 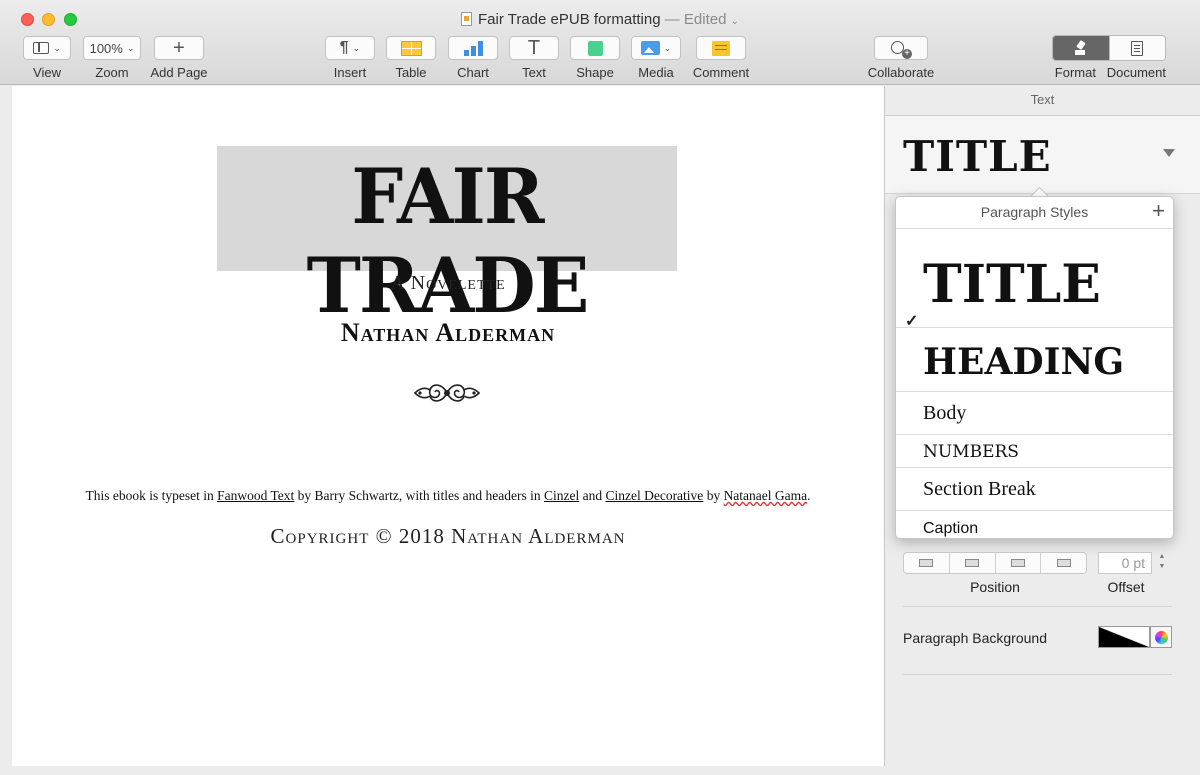 What do you see at coordinates (473, 72) in the screenshot?
I see `chart-label: Chart` at bounding box center [473, 72].